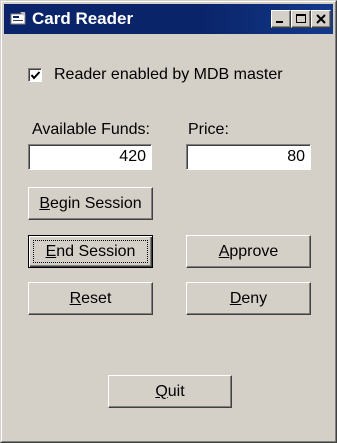 The height and width of the screenshot is (443, 337). I want to click on deny-button: Deny, so click(248, 298).